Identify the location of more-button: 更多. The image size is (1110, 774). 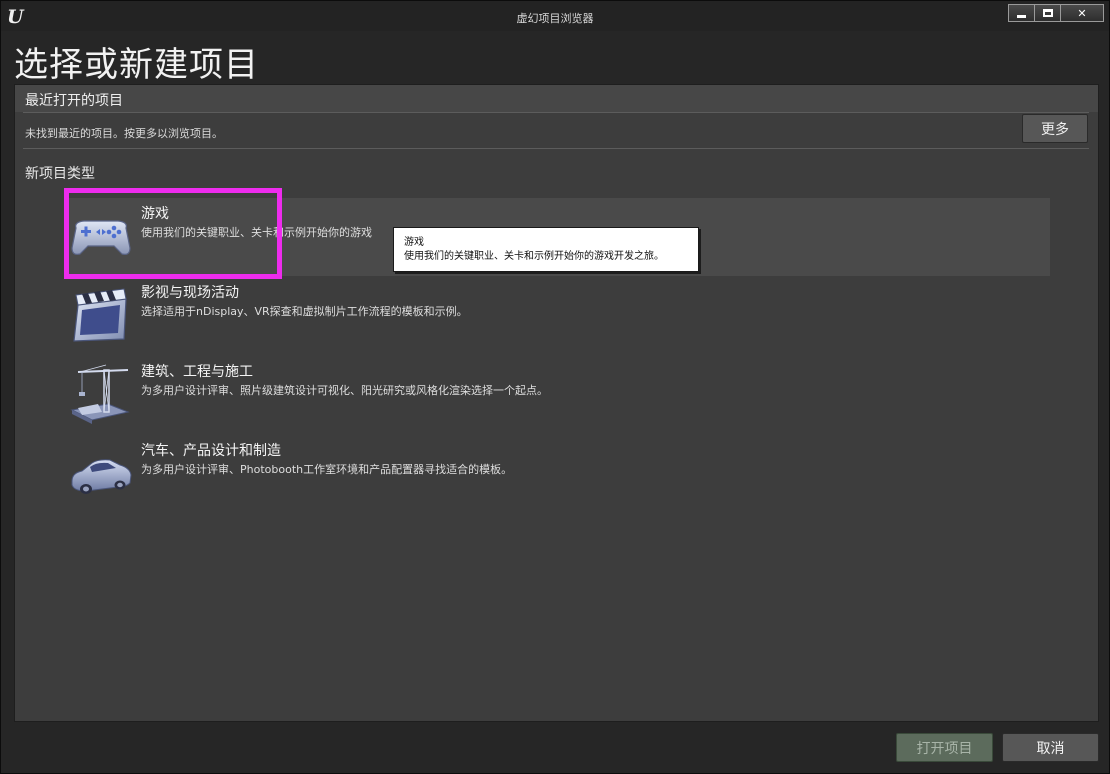
(1055, 128).